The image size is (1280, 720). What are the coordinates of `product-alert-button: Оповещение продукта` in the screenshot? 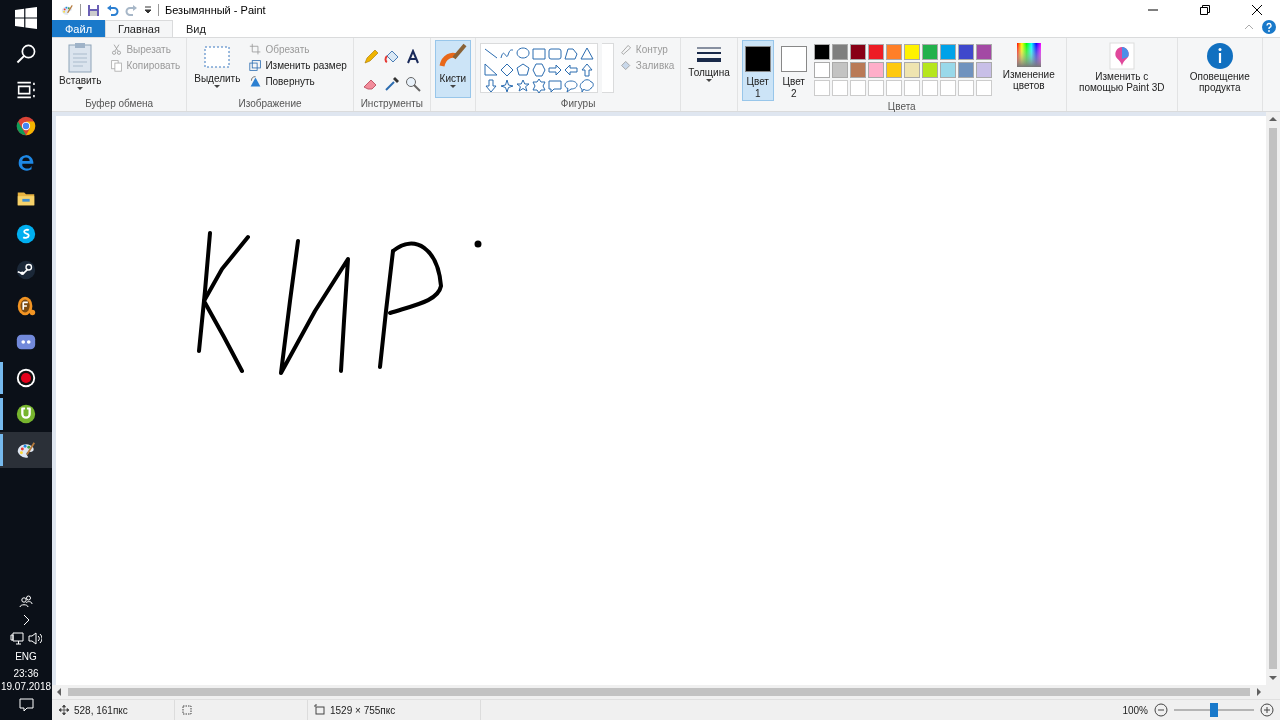 It's located at (1219, 69).